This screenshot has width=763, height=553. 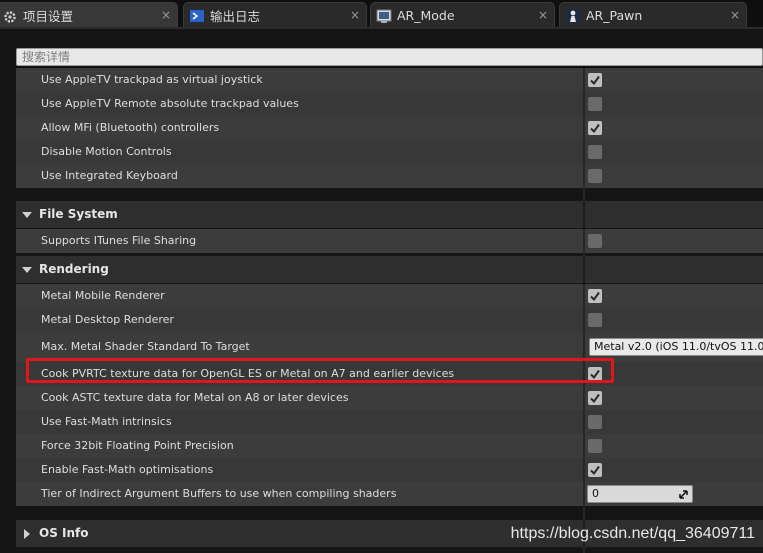 I want to click on tab-ar-pawn: AR_Pawn ×, so click(x=653, y=15).